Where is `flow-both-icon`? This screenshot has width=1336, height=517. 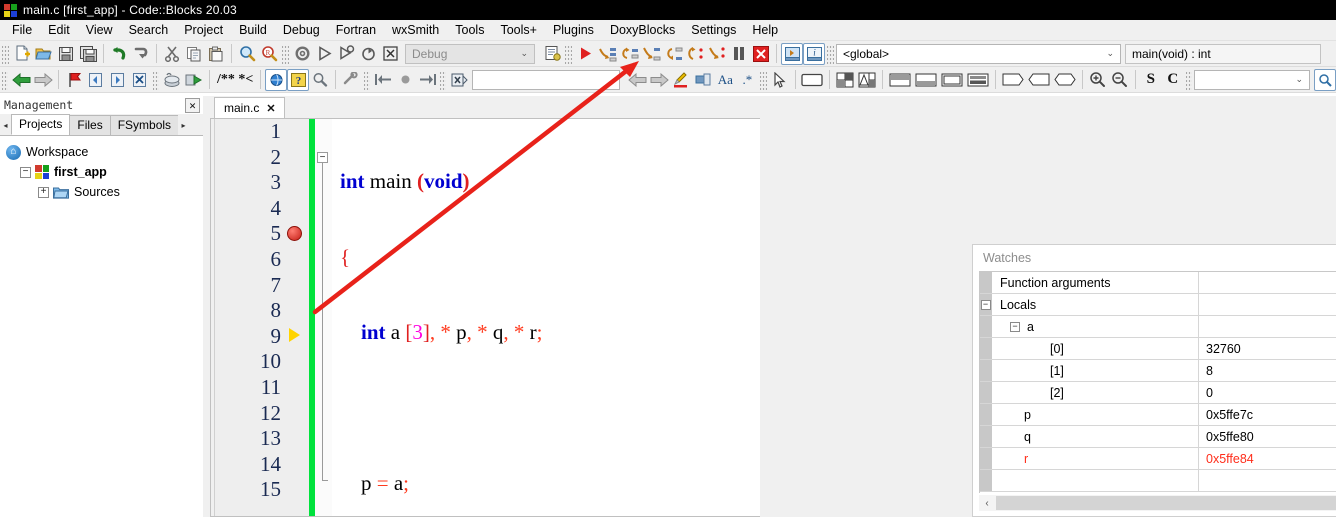 flow-both-icon is located at coordinates (1065, 80).